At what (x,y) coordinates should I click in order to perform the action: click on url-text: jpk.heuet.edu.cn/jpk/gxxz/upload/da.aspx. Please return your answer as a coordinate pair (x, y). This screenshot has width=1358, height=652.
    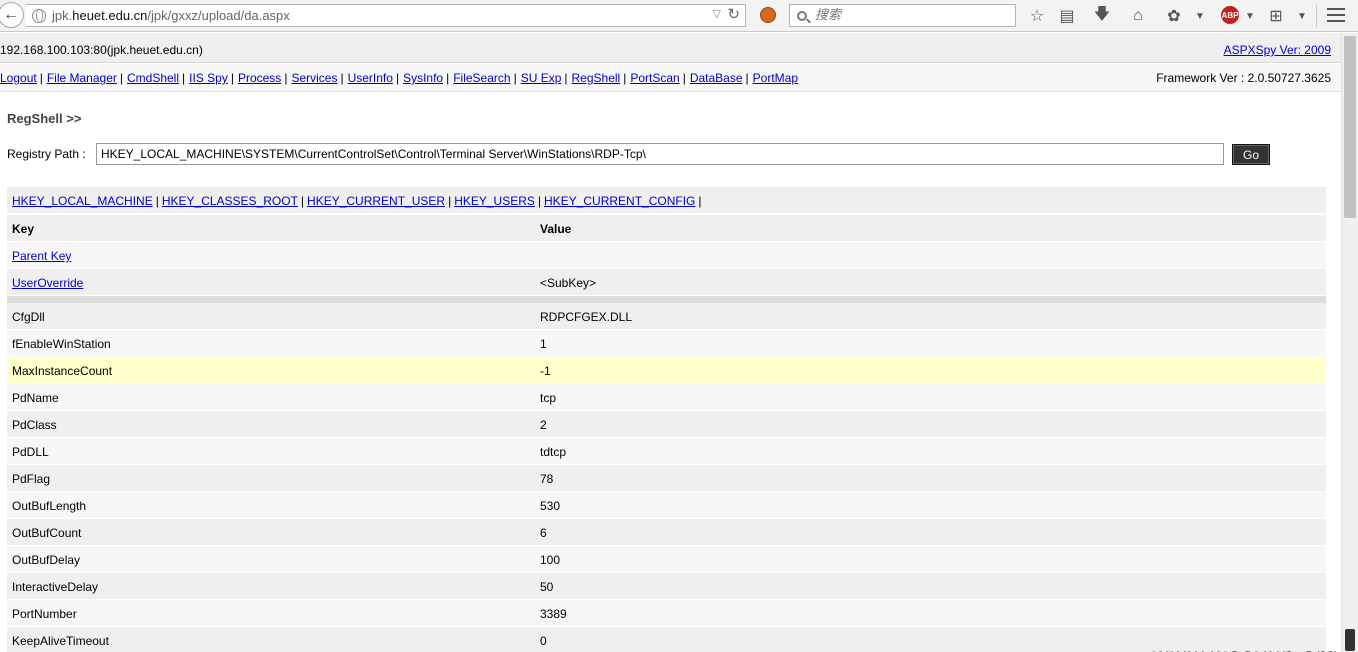
    Looking at the image, I should click on (171, 15).